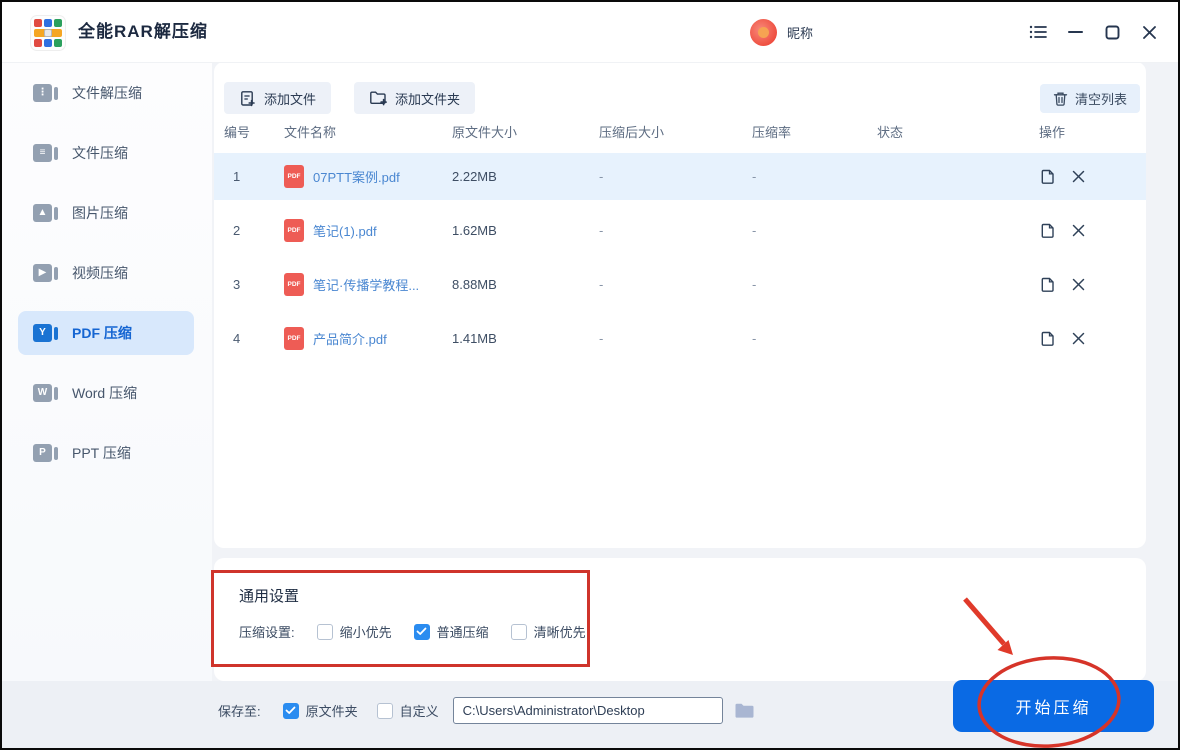  Describe the element at coordinates (559, 632) in the screenshot. I see `option-label: 清晰优先` at that location.